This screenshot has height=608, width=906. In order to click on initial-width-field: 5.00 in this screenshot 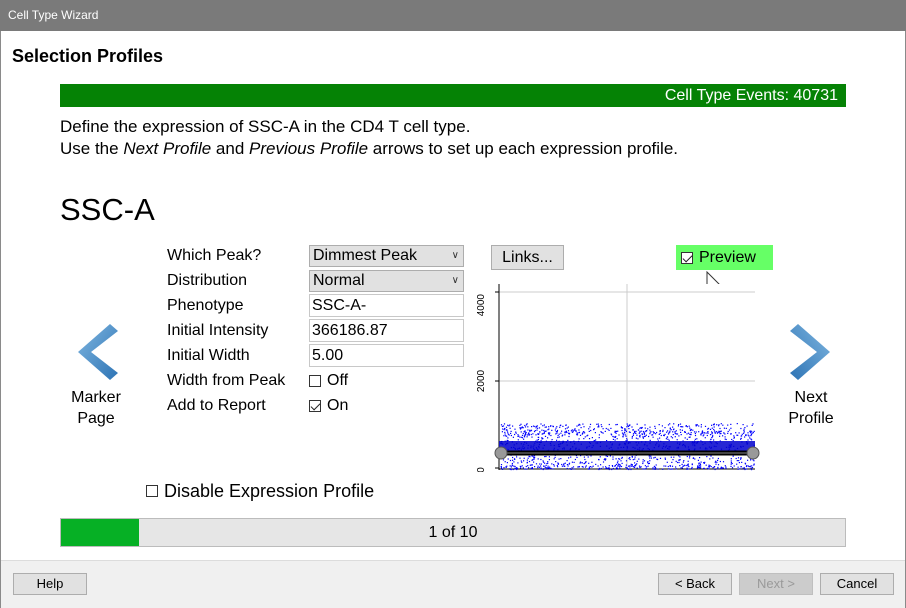, I will do `click(386, 355)`.